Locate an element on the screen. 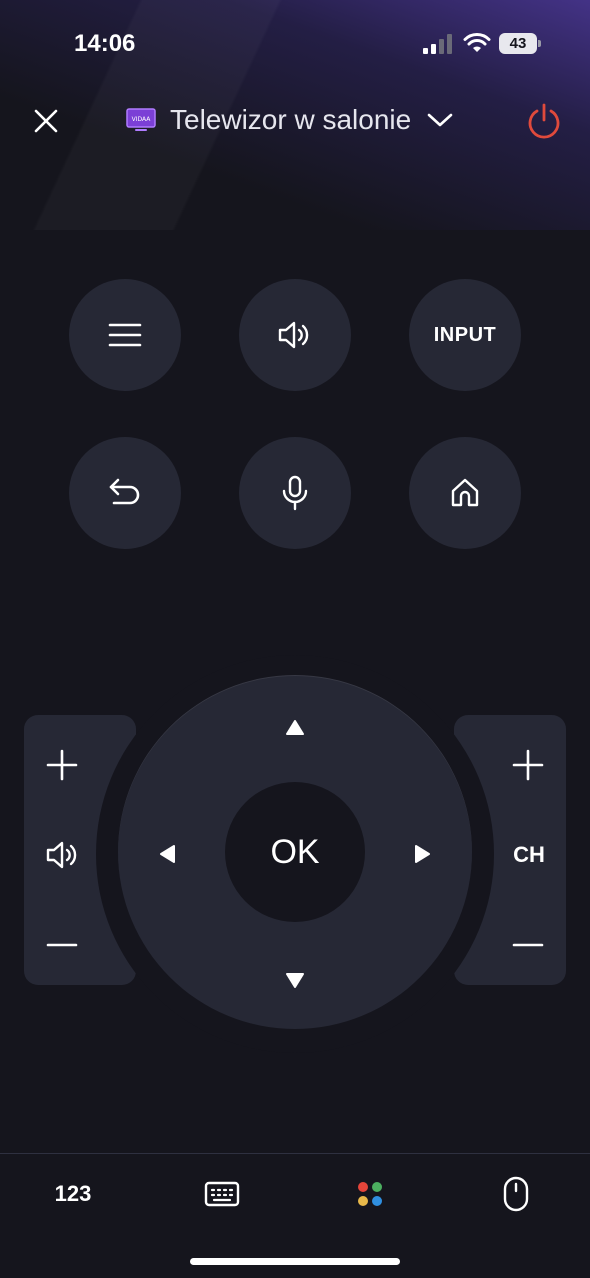 Image resolution: width=590 pixels, height=1278 pixels. ok-label: OK is located at coordinates (295, 851).